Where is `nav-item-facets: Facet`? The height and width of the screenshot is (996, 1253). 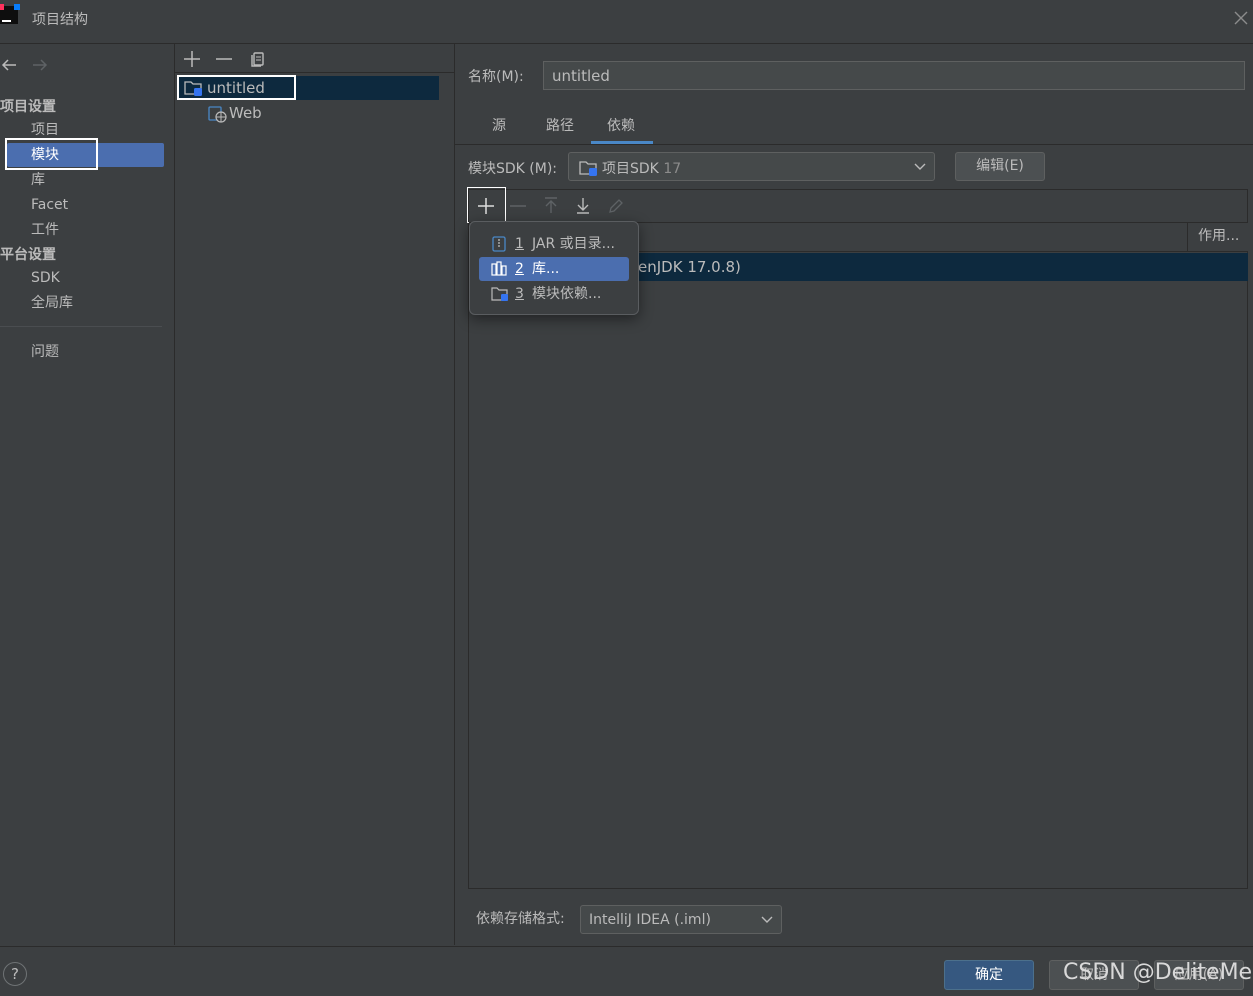 nav-item-facets: Facet is located at coordinates (85, 205).